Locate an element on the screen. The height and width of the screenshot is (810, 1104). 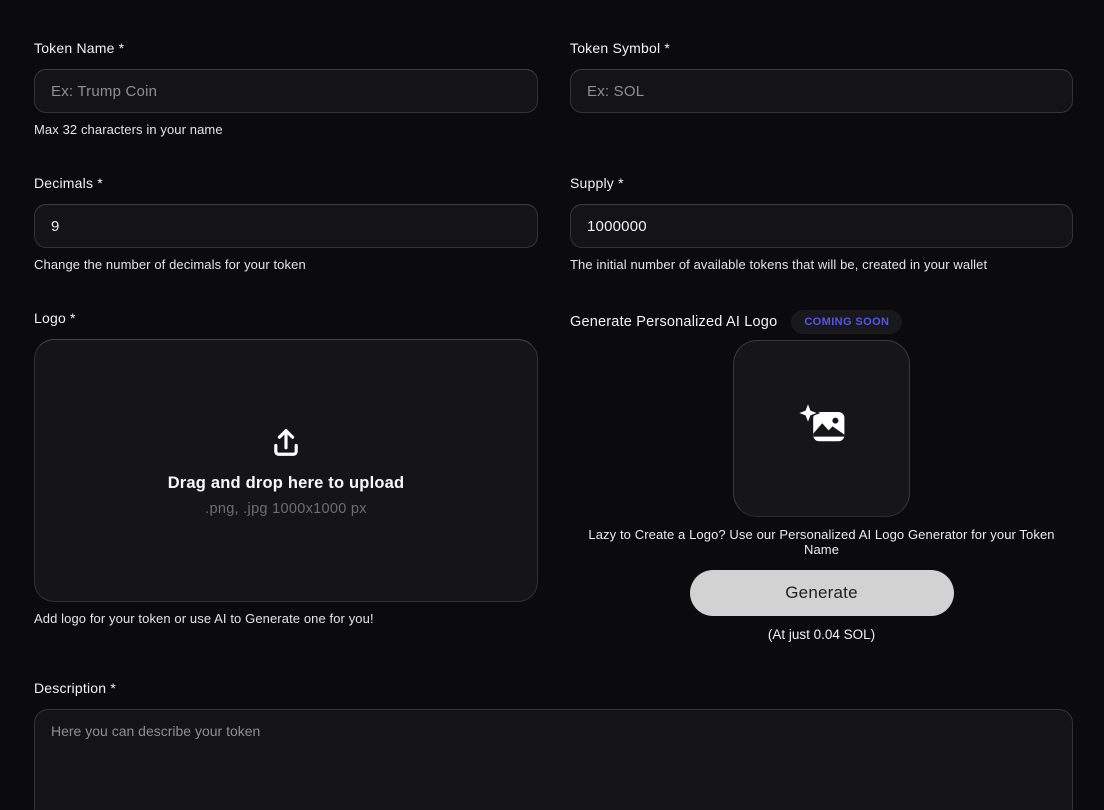
token-name-helper: Max 32 characters in your name is located at coordinates (128, 129).